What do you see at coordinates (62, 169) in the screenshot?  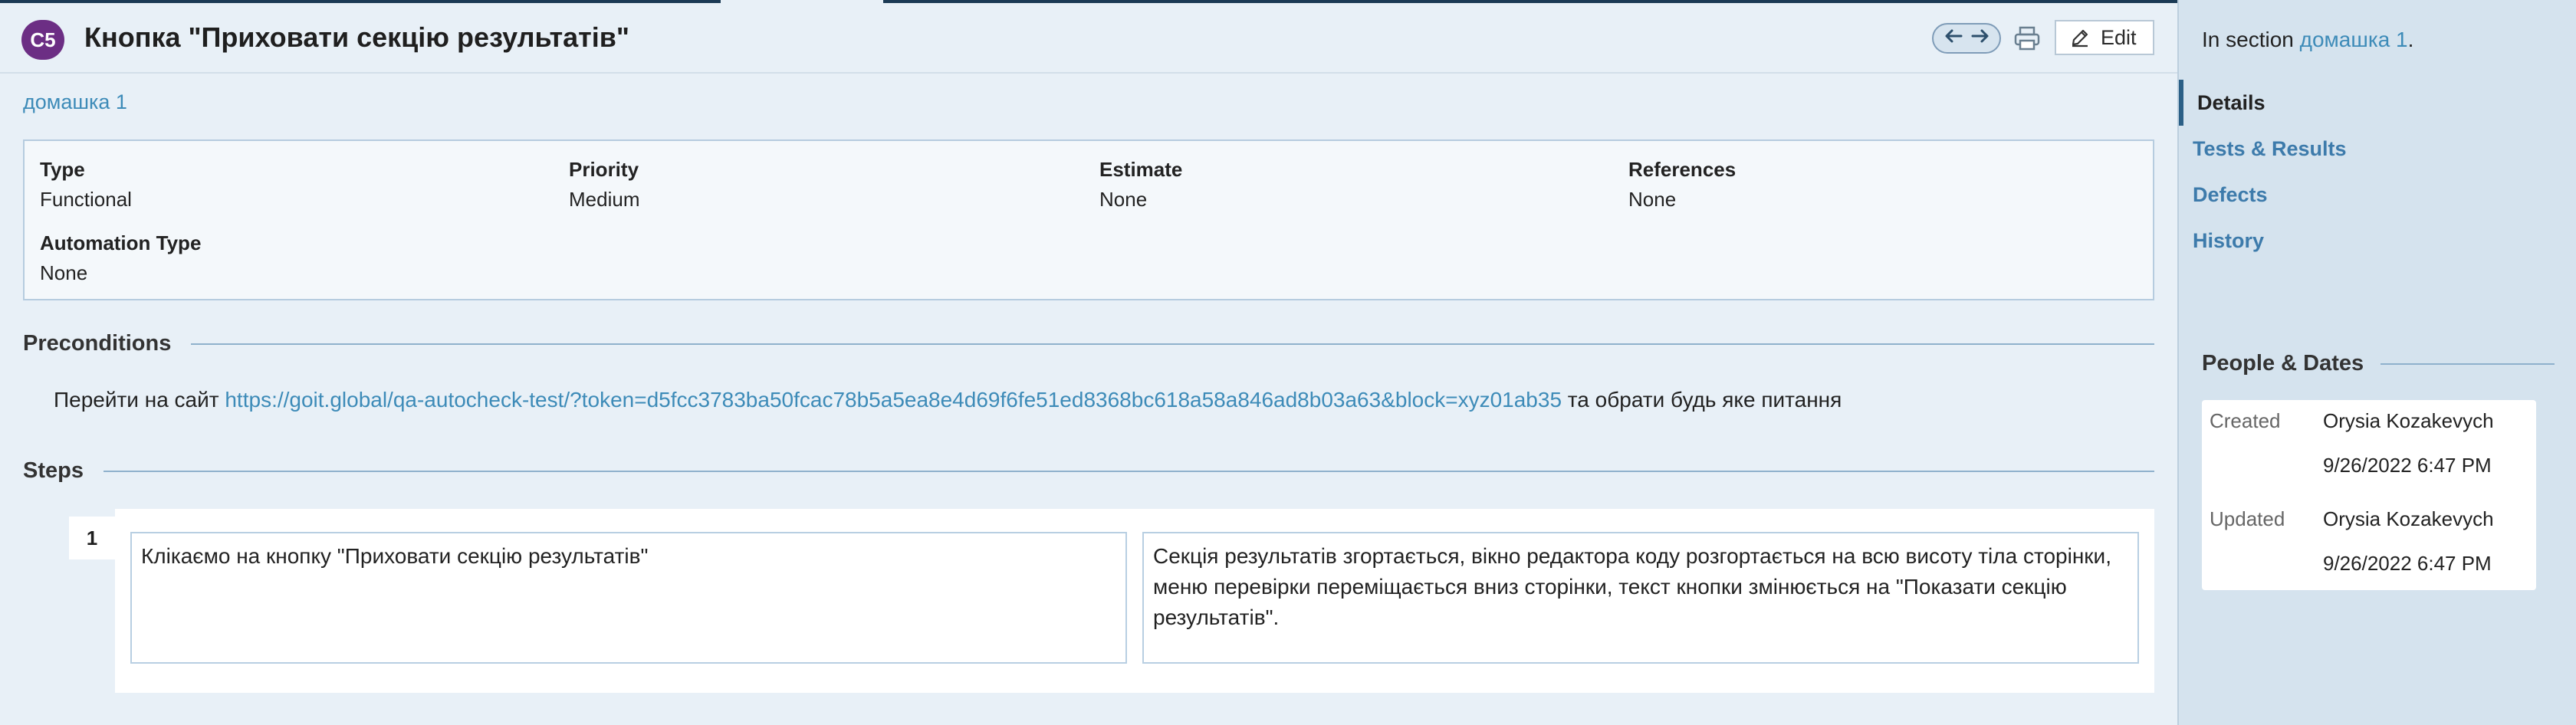 I see `field-type-label: Type` at bounding box center [62, 169].